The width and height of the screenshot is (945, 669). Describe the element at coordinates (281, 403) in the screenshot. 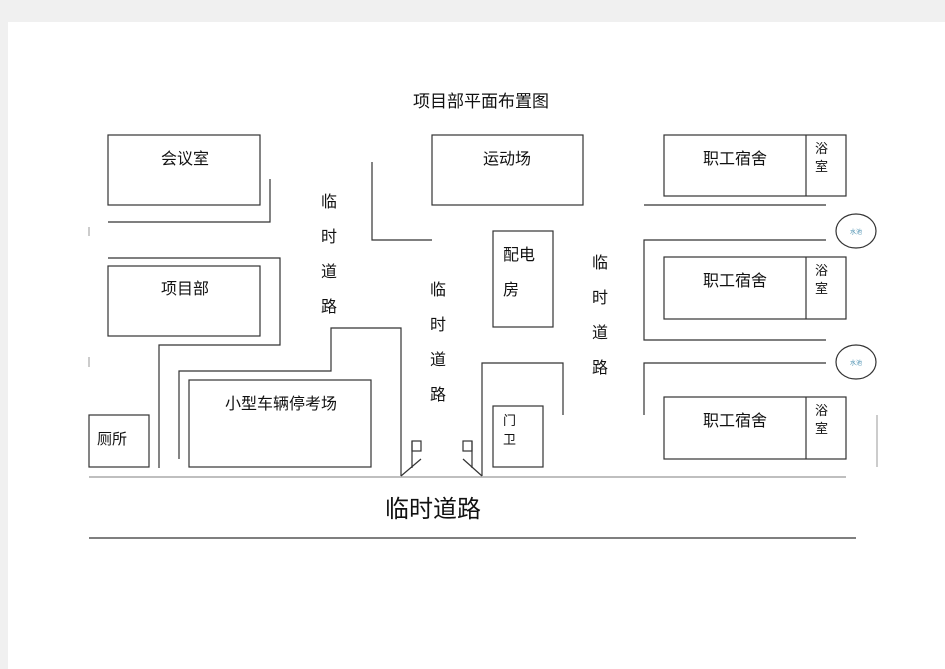

I see `parking-label: 小型车辆停考场` at that location.